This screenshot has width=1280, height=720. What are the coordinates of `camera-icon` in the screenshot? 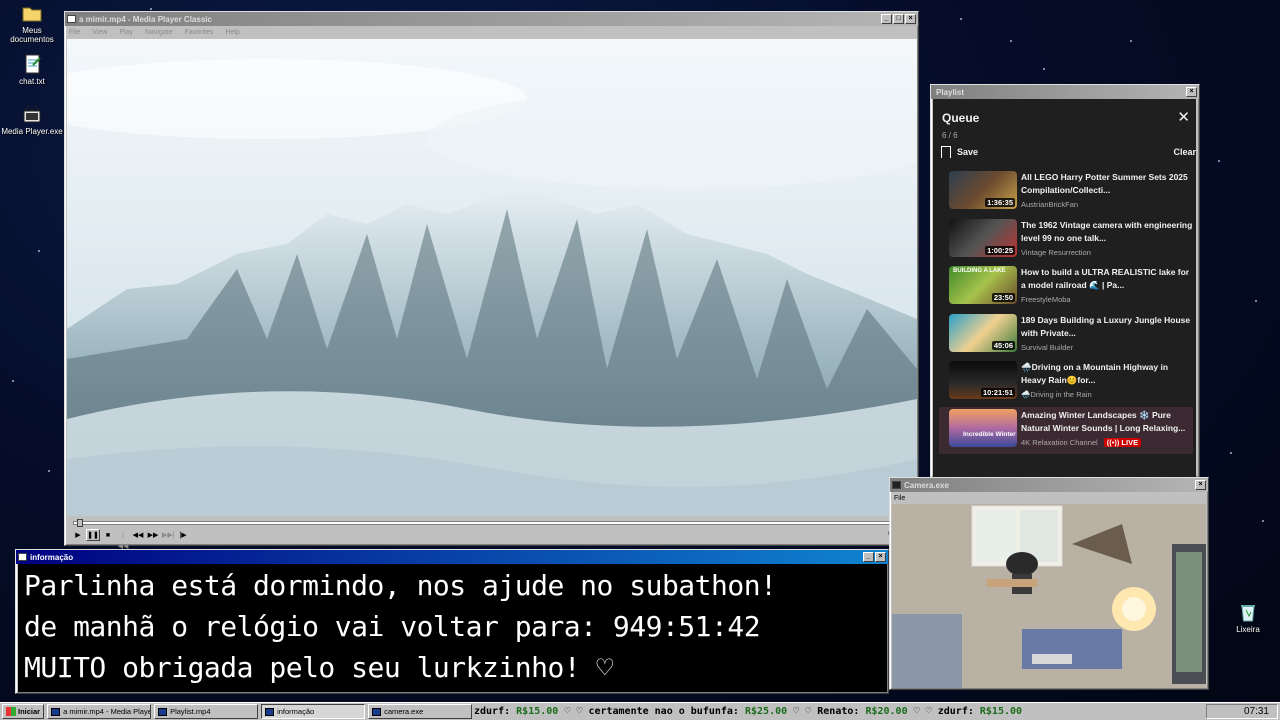 It's located at (377, 711).